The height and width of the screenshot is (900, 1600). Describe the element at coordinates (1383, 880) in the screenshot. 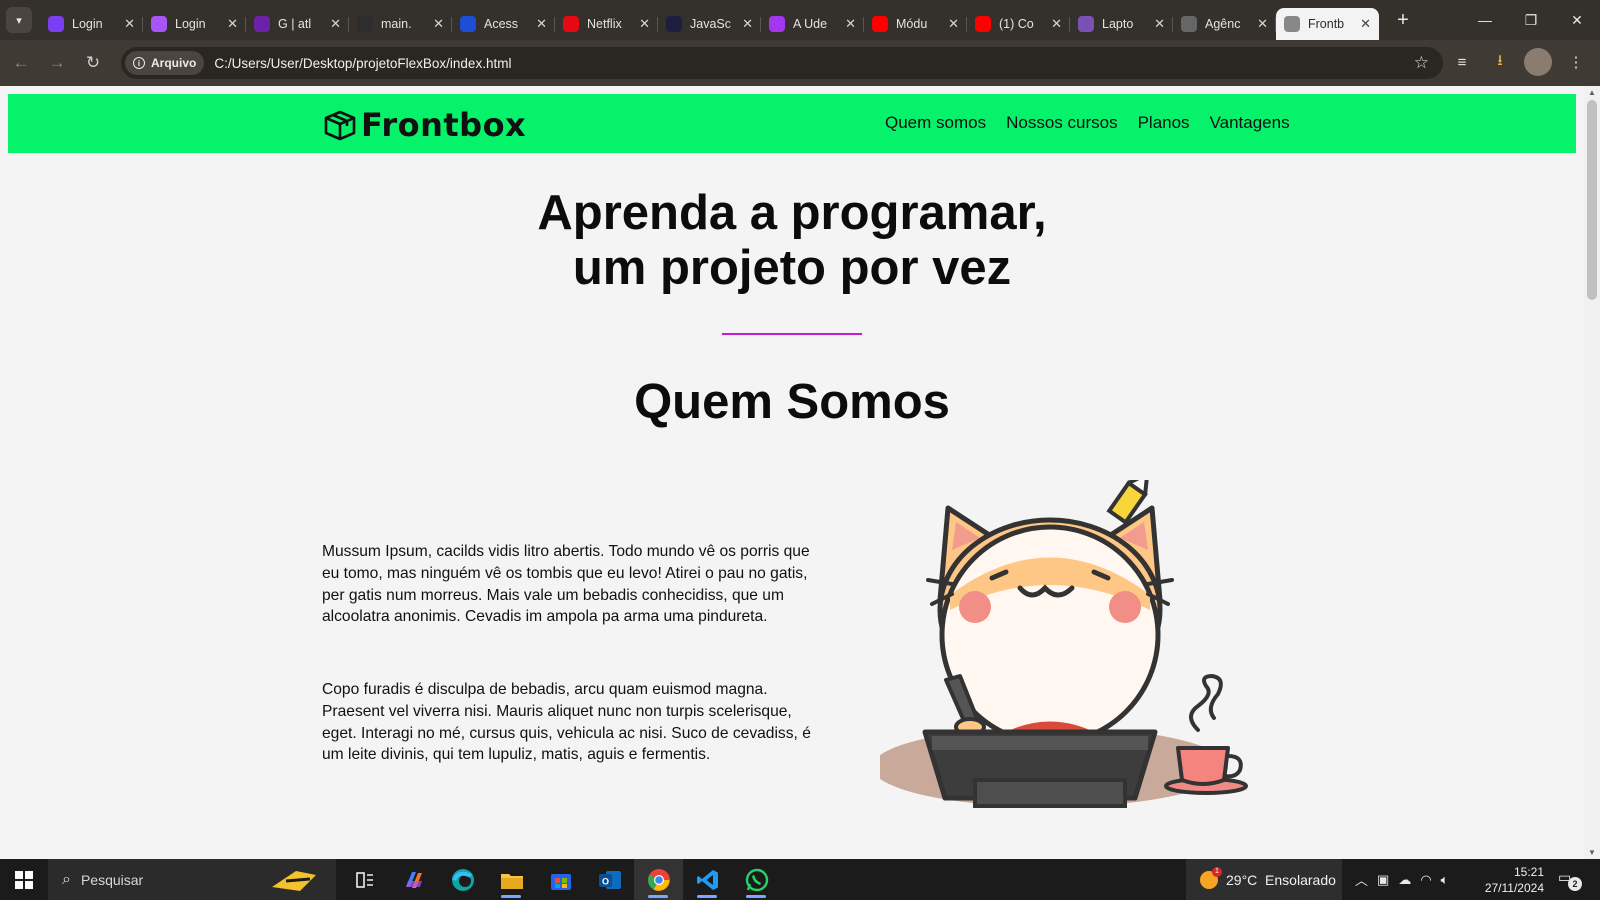

I see `camera-icon: ▣` at that location.